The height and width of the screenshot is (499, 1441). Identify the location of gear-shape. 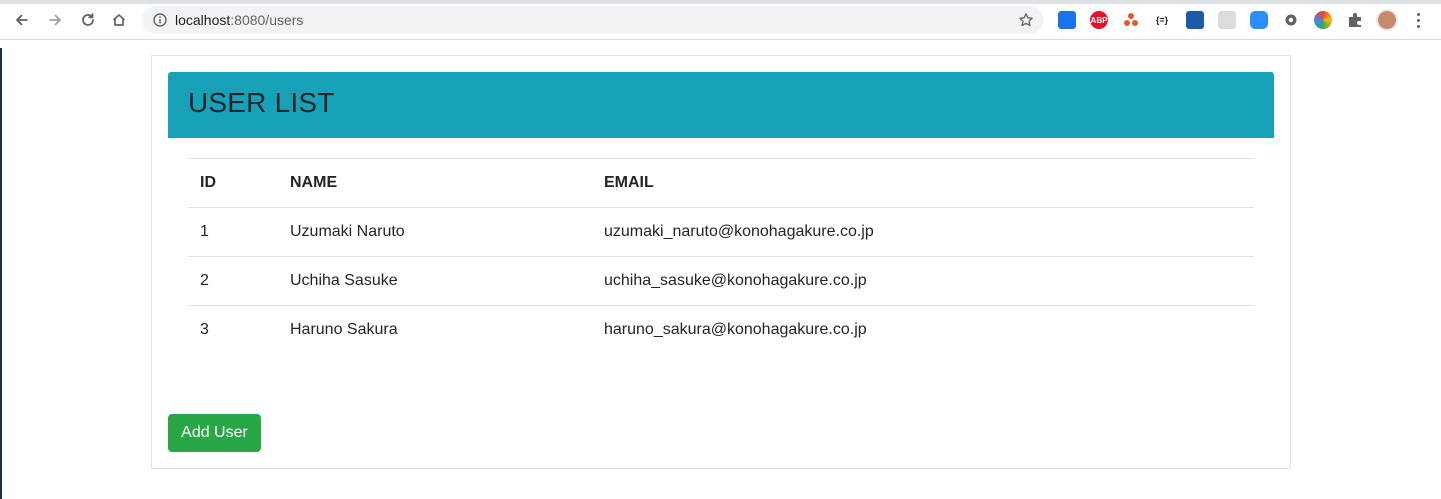
(1291, 20).